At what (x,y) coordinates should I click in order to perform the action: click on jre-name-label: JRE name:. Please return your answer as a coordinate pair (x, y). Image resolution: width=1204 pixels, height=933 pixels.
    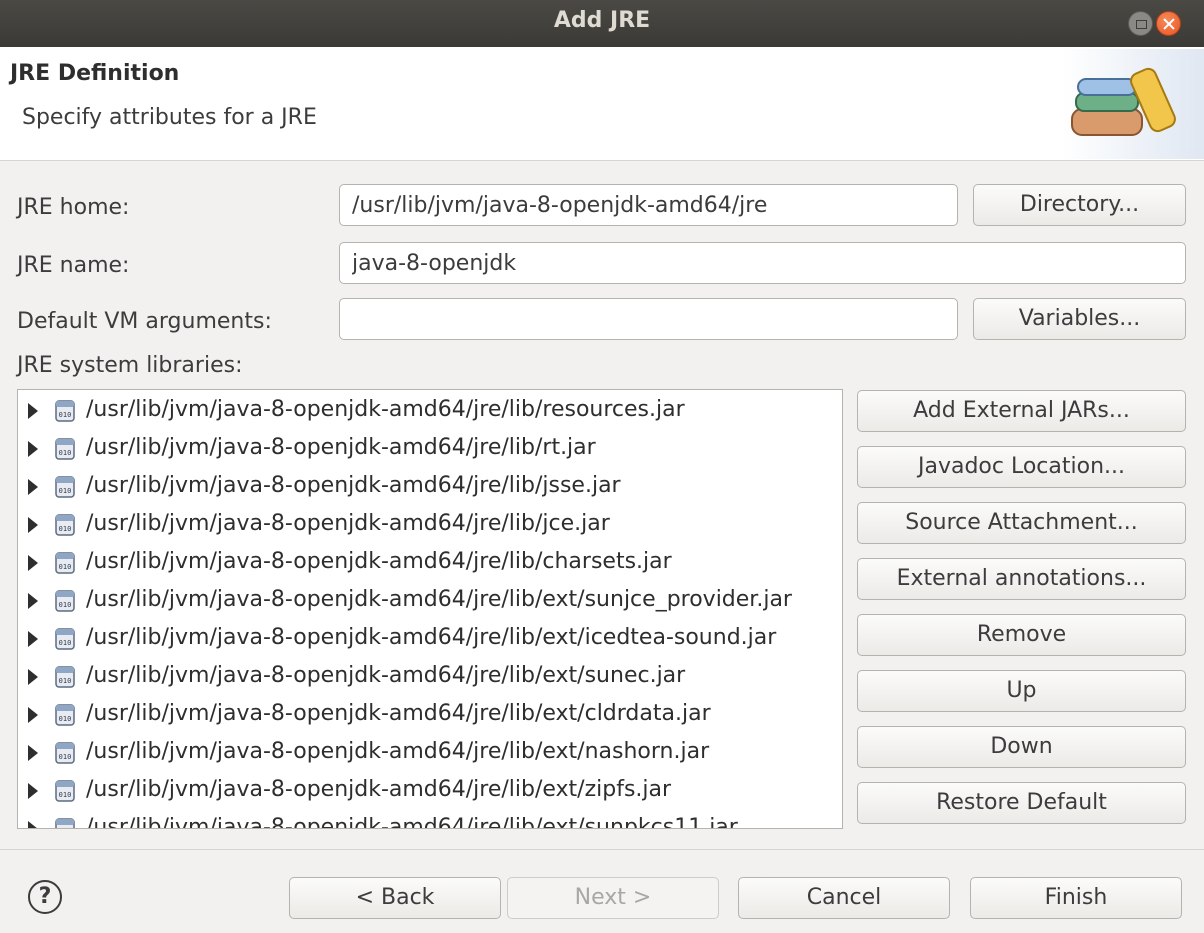
    Looking at the image, I should click on (73, 265).